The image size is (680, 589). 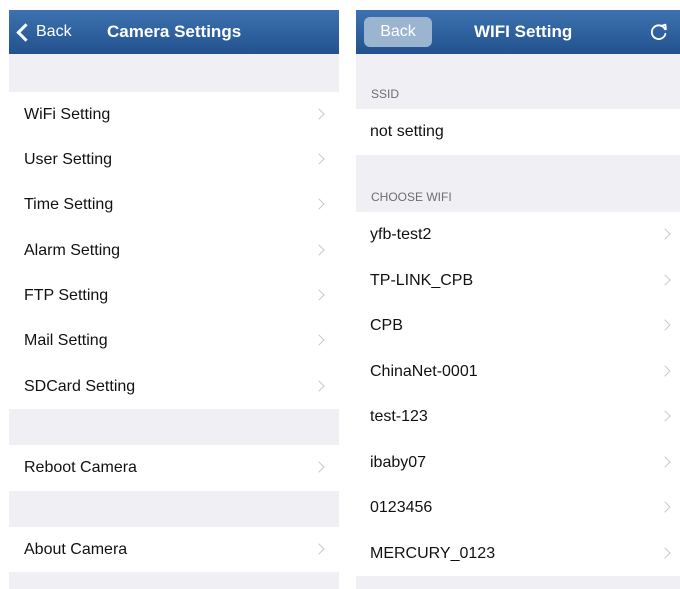 I want to click on navigation-bar: Back Camera Settings, so click(x=174, y=32).